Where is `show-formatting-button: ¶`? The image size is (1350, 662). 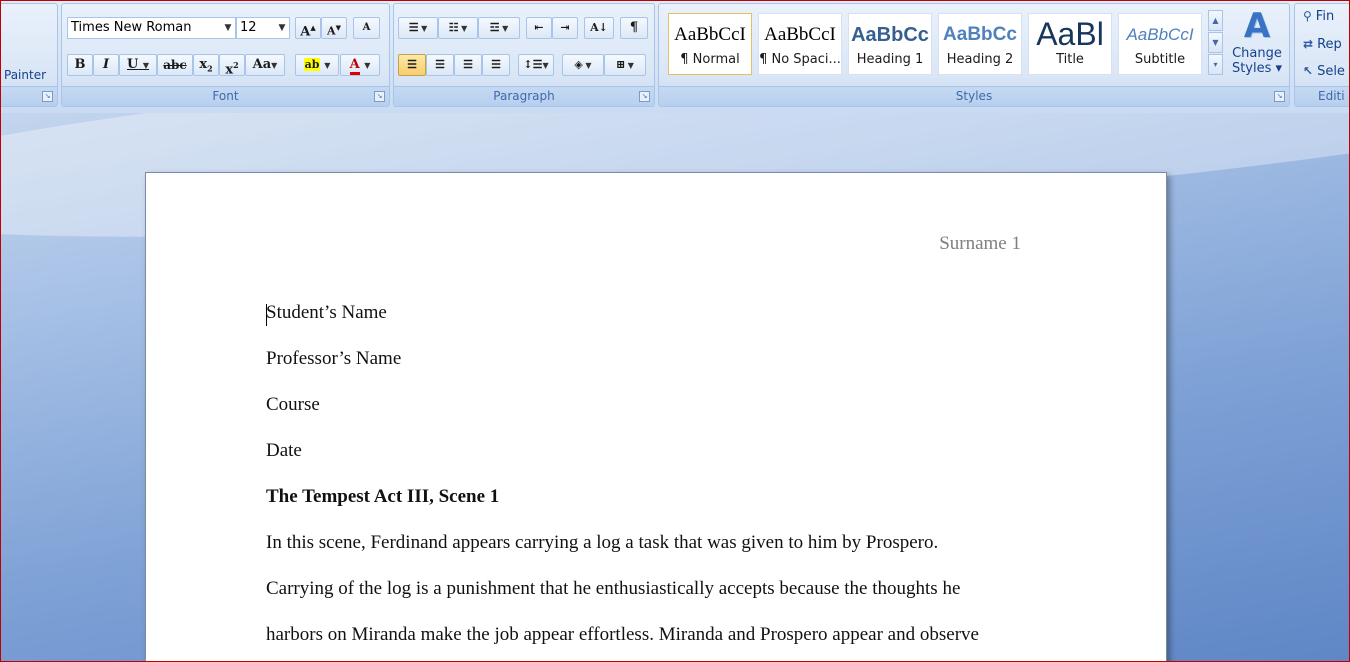 show-formatting-button: ¶ is located at coordinates (634, 28).